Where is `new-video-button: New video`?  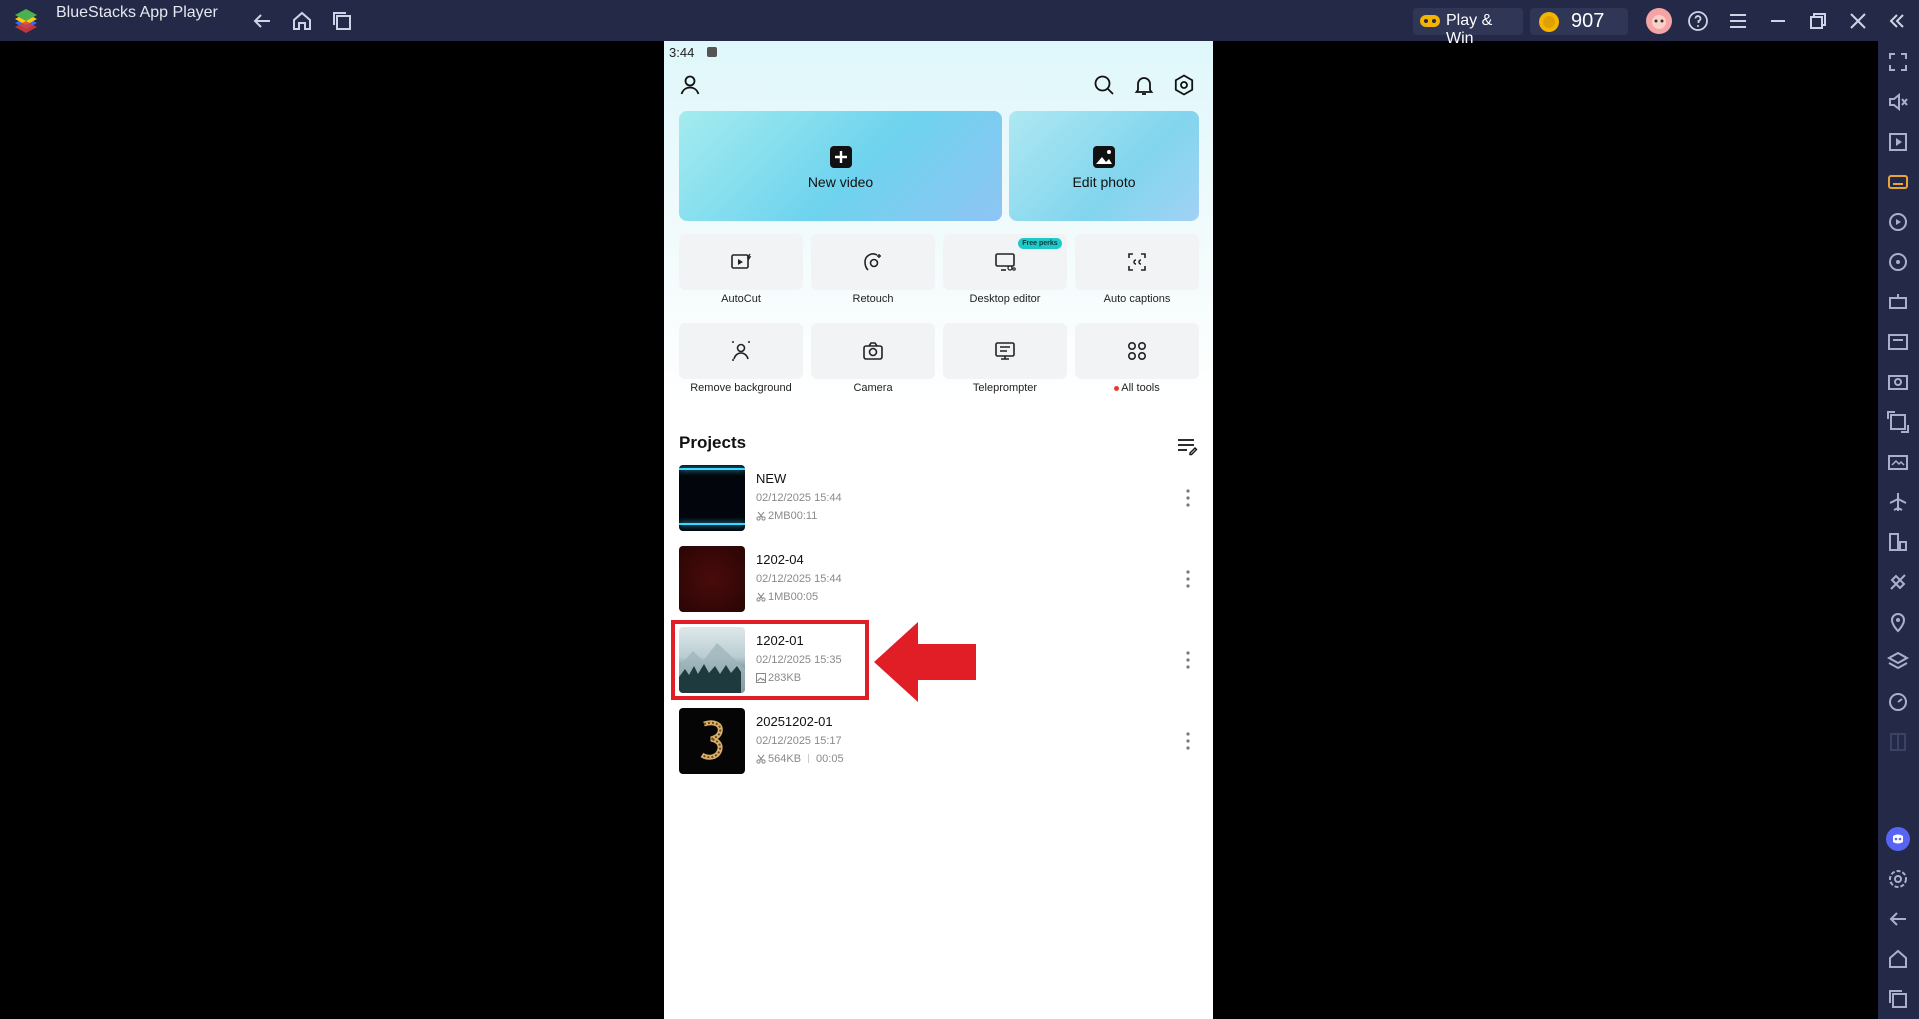
new-video-button: New video is located at coordinates (840, 166).